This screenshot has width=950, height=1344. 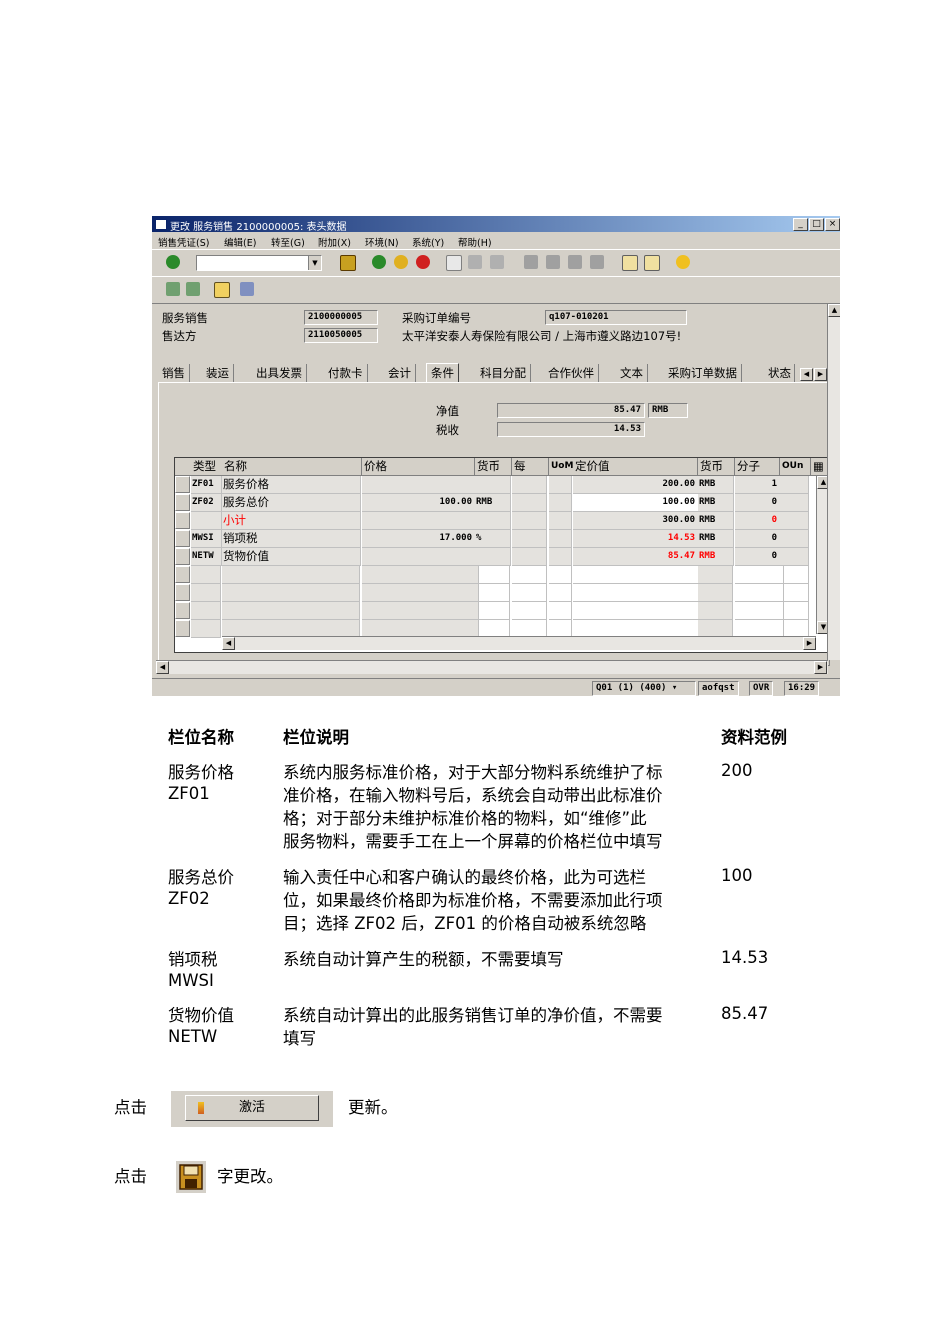 I want to click on tab-payment-card: 付款卡, so click(x=346, y=373).